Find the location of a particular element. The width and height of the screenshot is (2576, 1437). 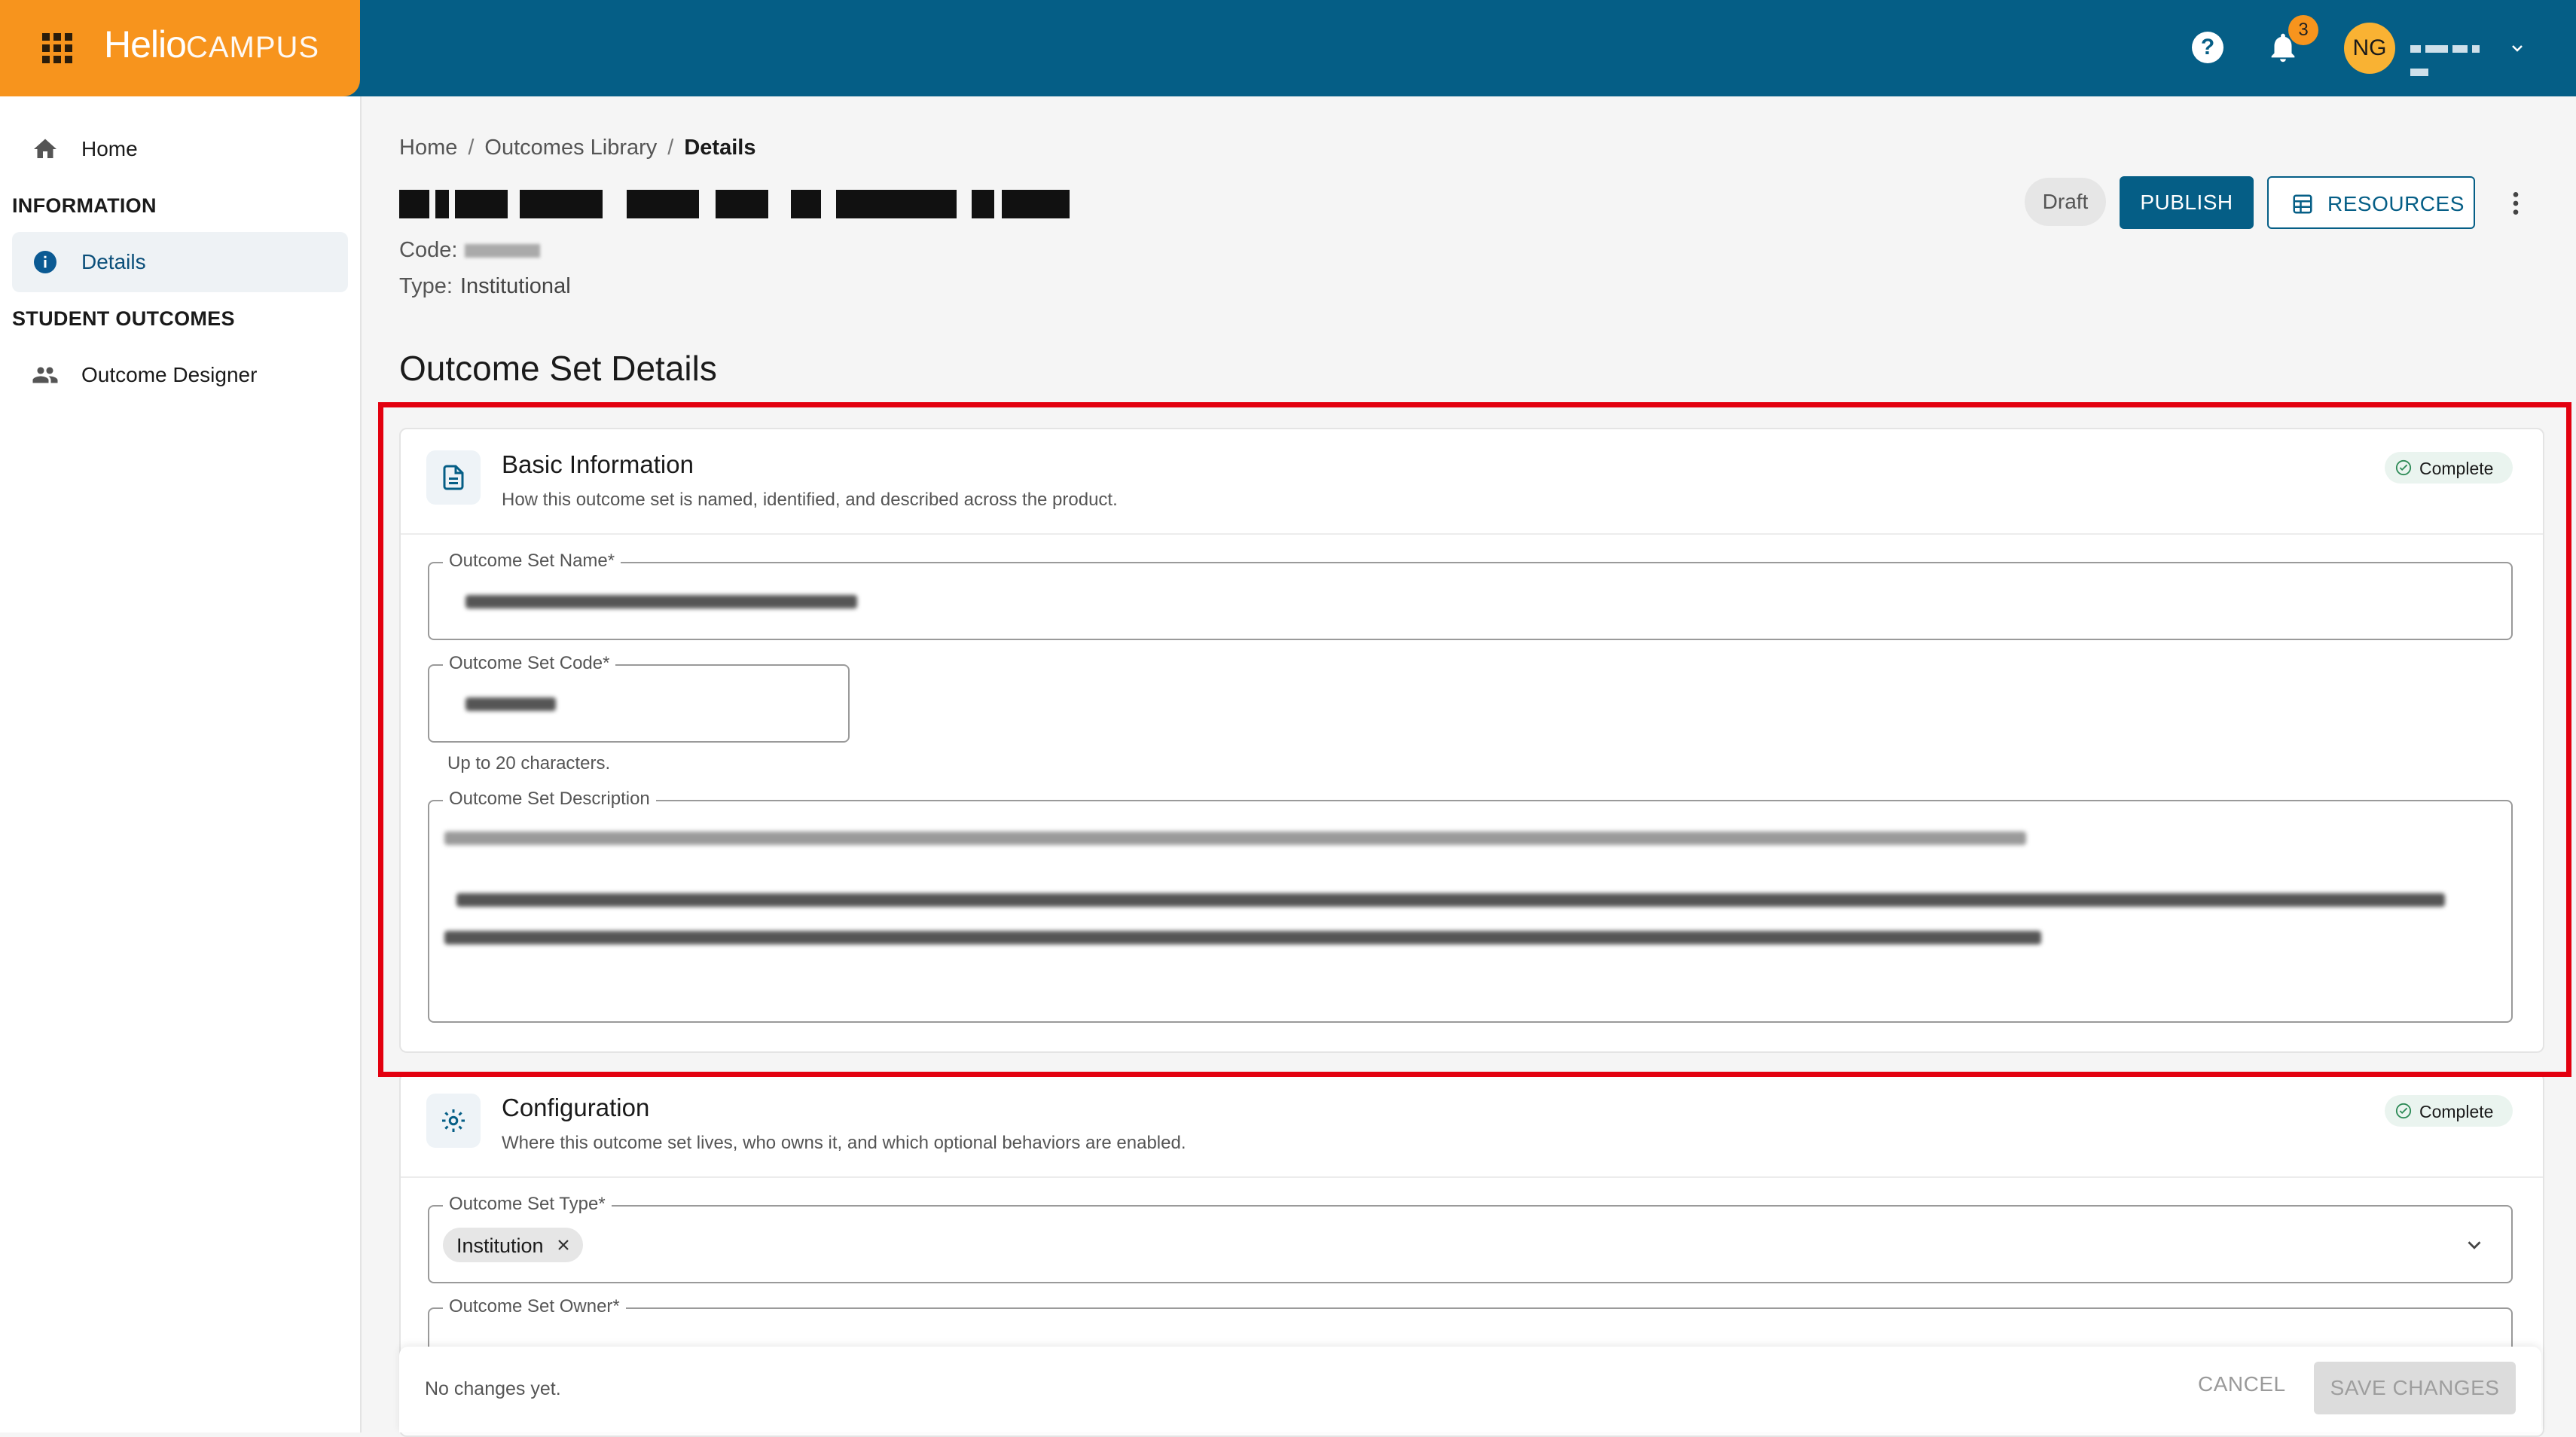

gear-icon is located at coordinates (454, 1120).